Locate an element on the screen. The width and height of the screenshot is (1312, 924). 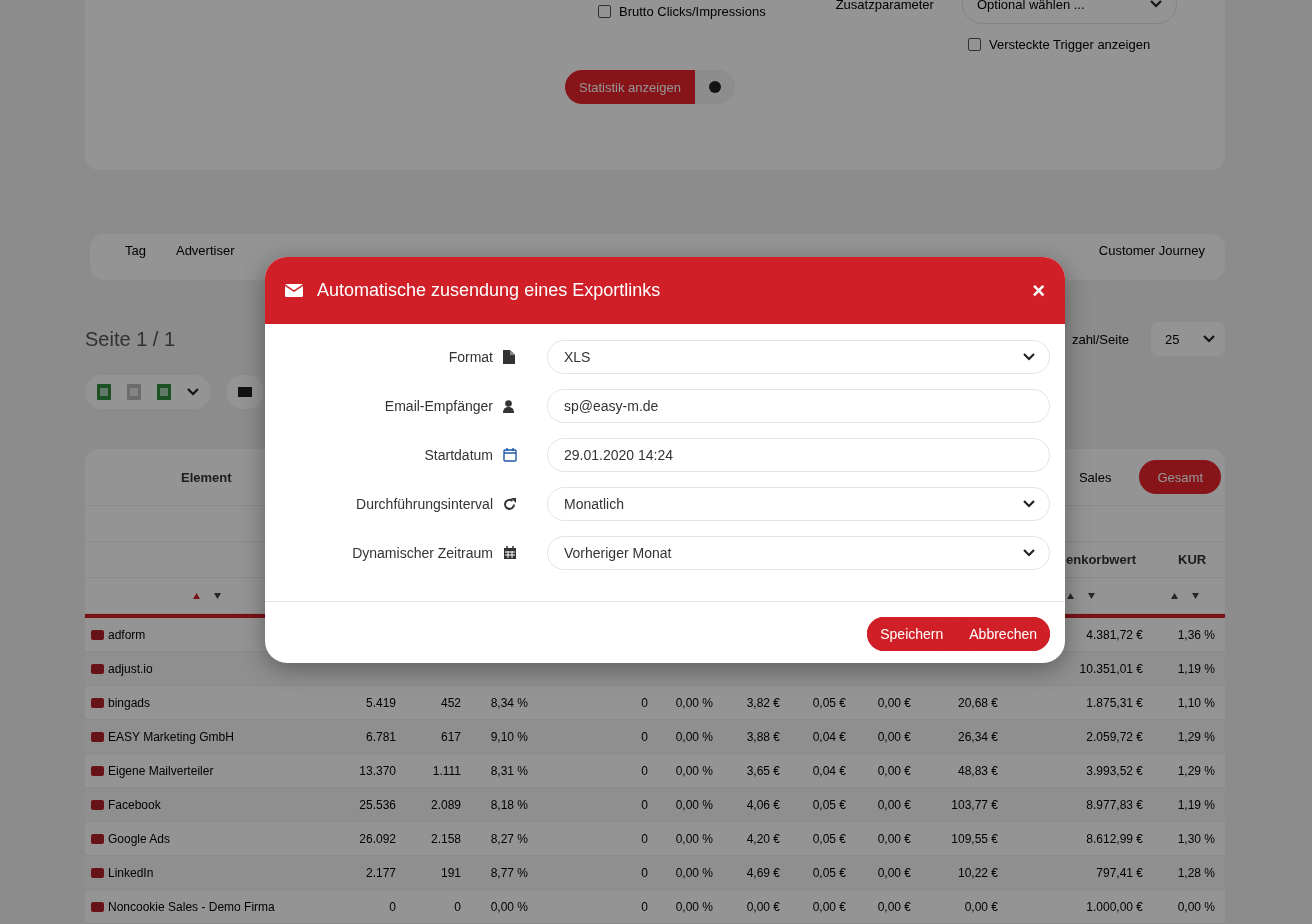
per-page-select: 25 is located at coordinates (1188, 339).